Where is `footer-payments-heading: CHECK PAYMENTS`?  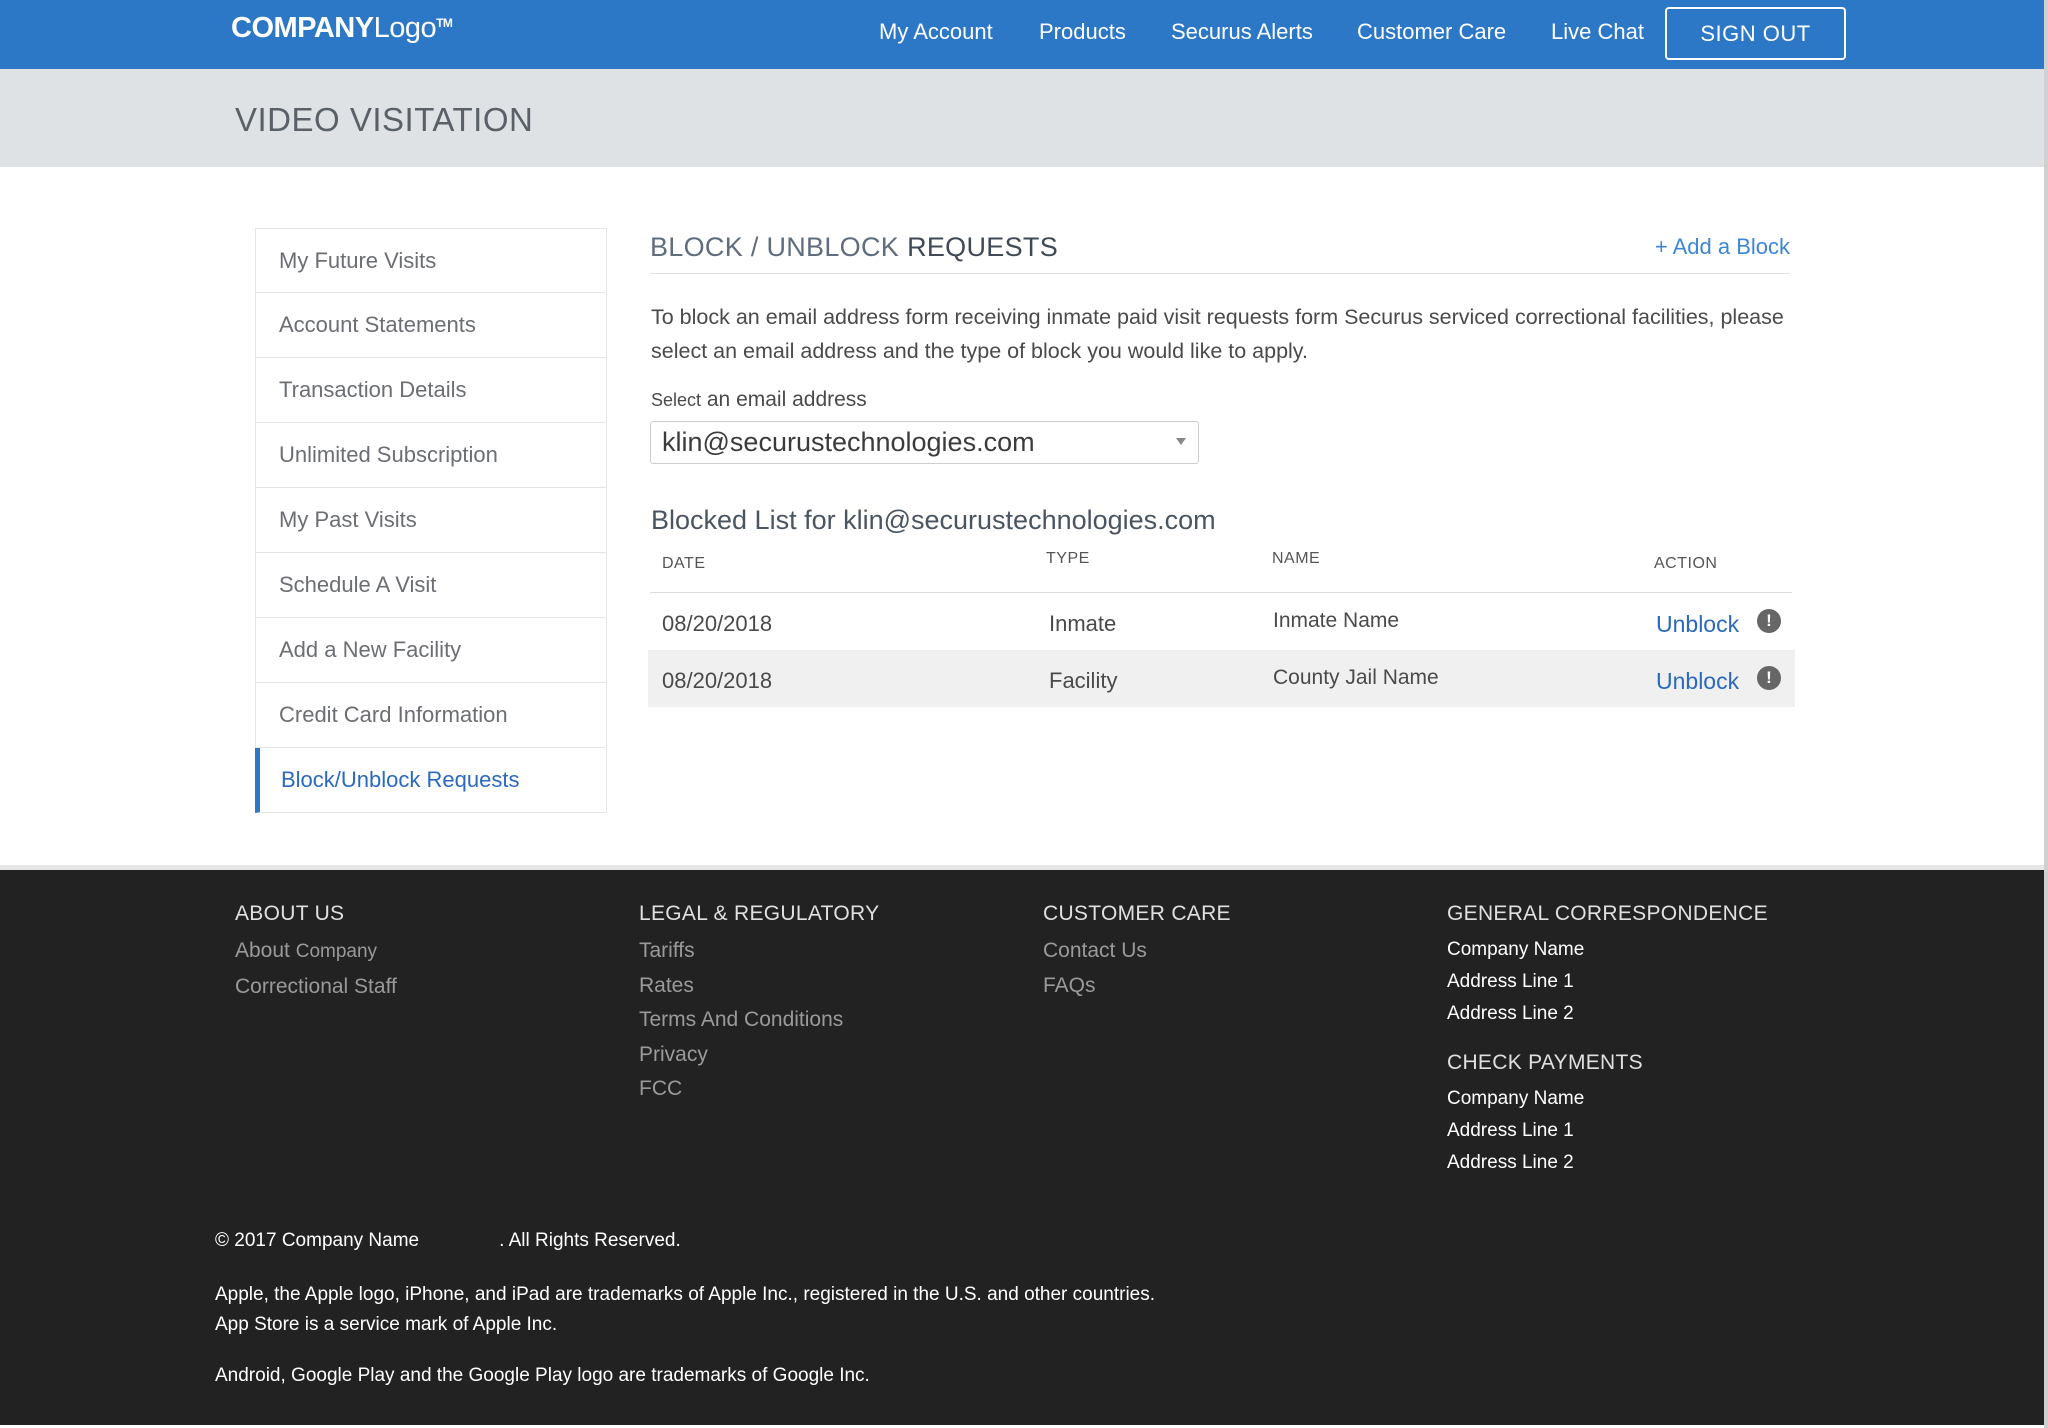
footer-payments-heading: CHECK PAYMENTS is located at coordinates (1545, 1062).